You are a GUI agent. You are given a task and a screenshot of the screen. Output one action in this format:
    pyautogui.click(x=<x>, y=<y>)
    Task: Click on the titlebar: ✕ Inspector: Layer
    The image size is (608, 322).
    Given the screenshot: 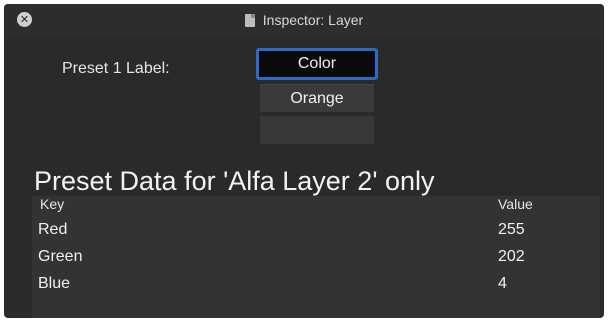 What is the action you would take?
    pyautogui.click(x=304, y=21)
    